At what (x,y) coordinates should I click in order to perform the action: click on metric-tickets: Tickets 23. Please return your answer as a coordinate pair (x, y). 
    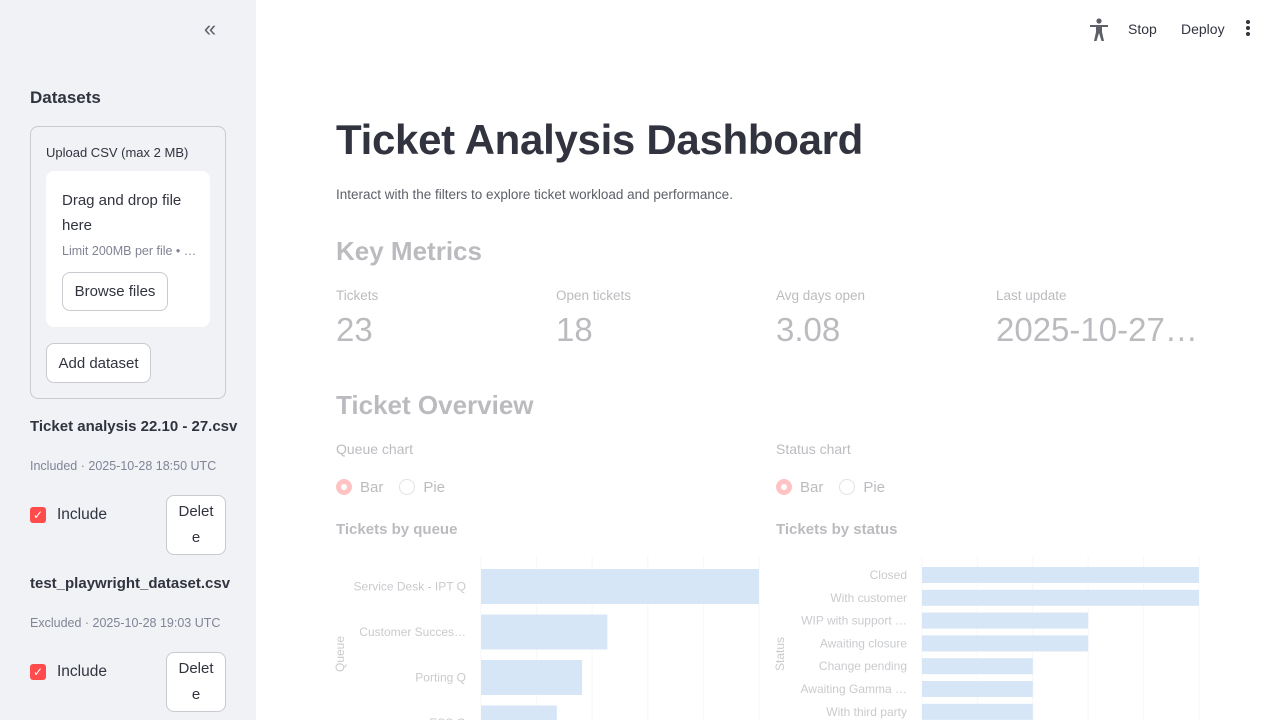
    Looking at the image, I should click on (441, 318).